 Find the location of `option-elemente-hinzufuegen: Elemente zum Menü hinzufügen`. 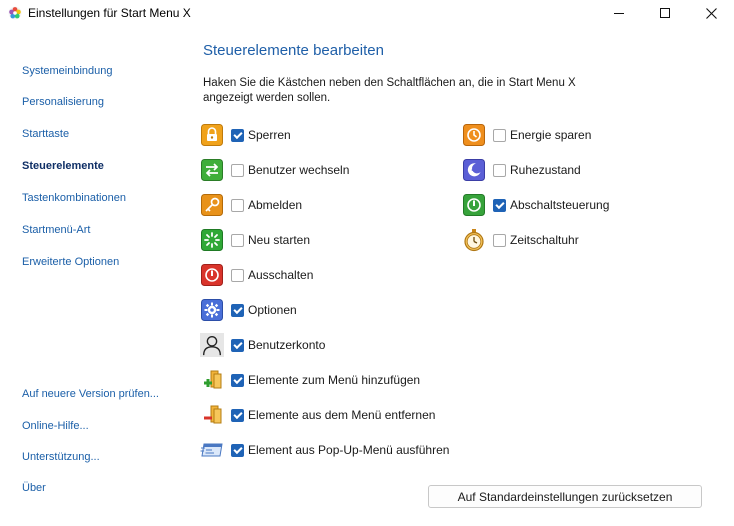

option-elemente-hinzufuegen: Elemente zum Menü hinzufügen is located at coordinates (310, 380).